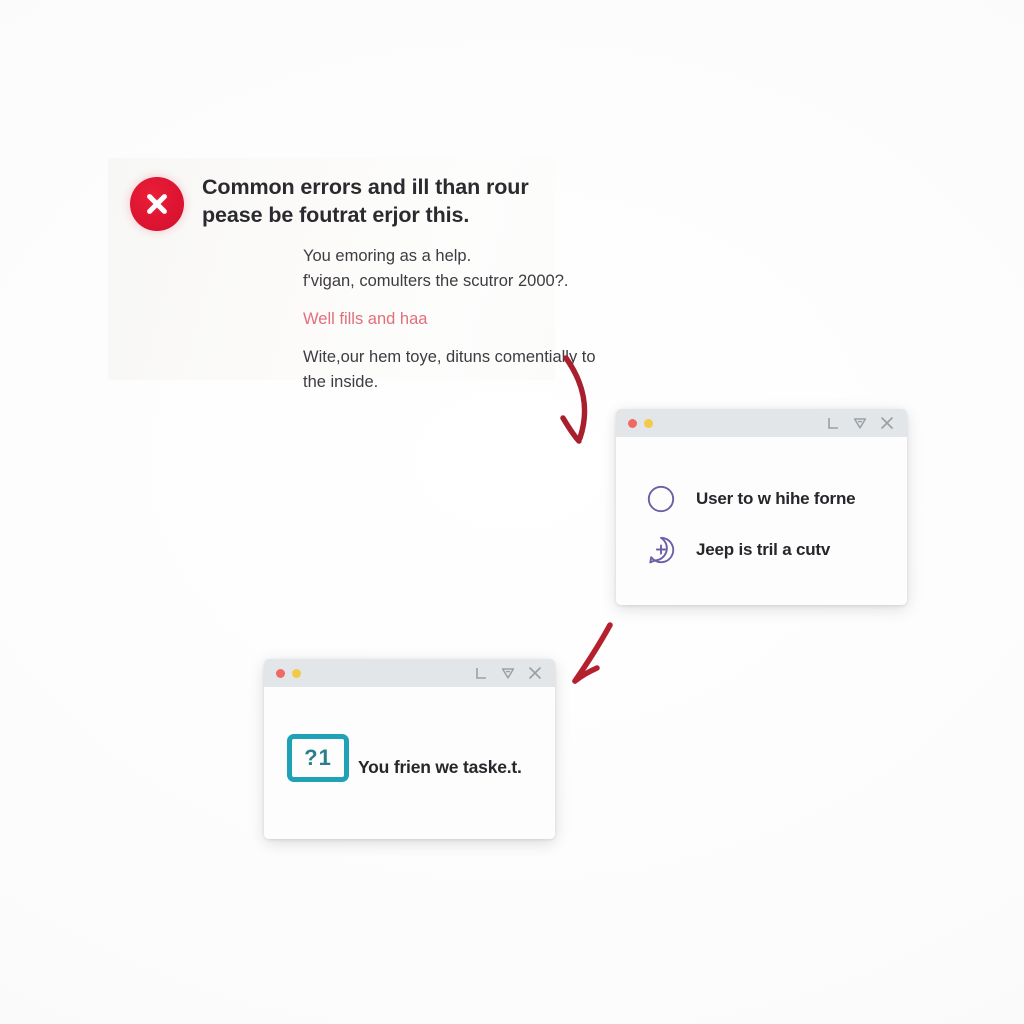 This screenshot has height=1024, width=1024. Describe the element at coordinates (661, 499) in the screenshot. I see `circle-outline-icon` at that location.